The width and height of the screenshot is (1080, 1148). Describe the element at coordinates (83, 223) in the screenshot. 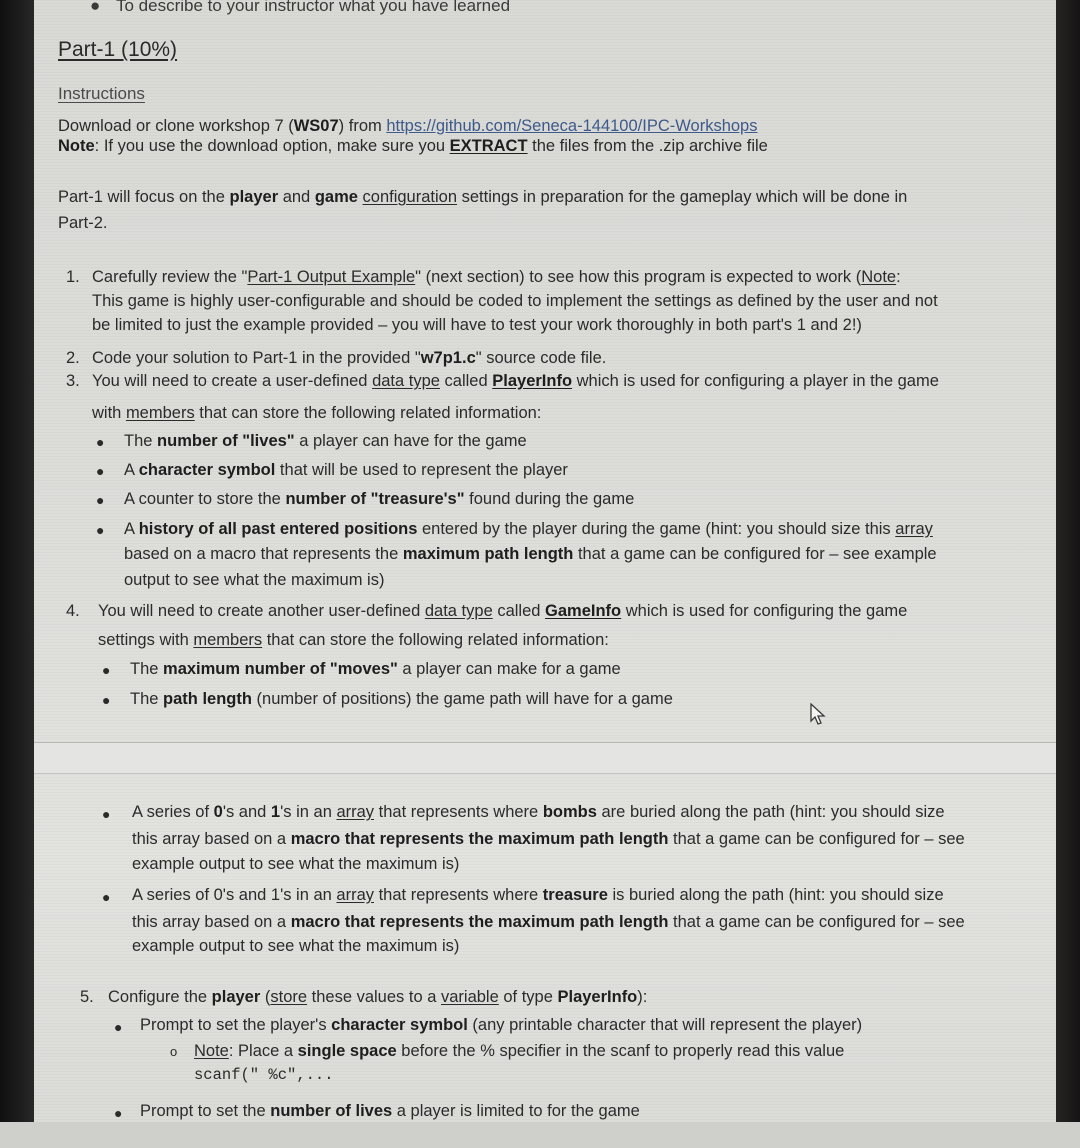

I see `focus-paragraph-line2: Part-2.` at that location.